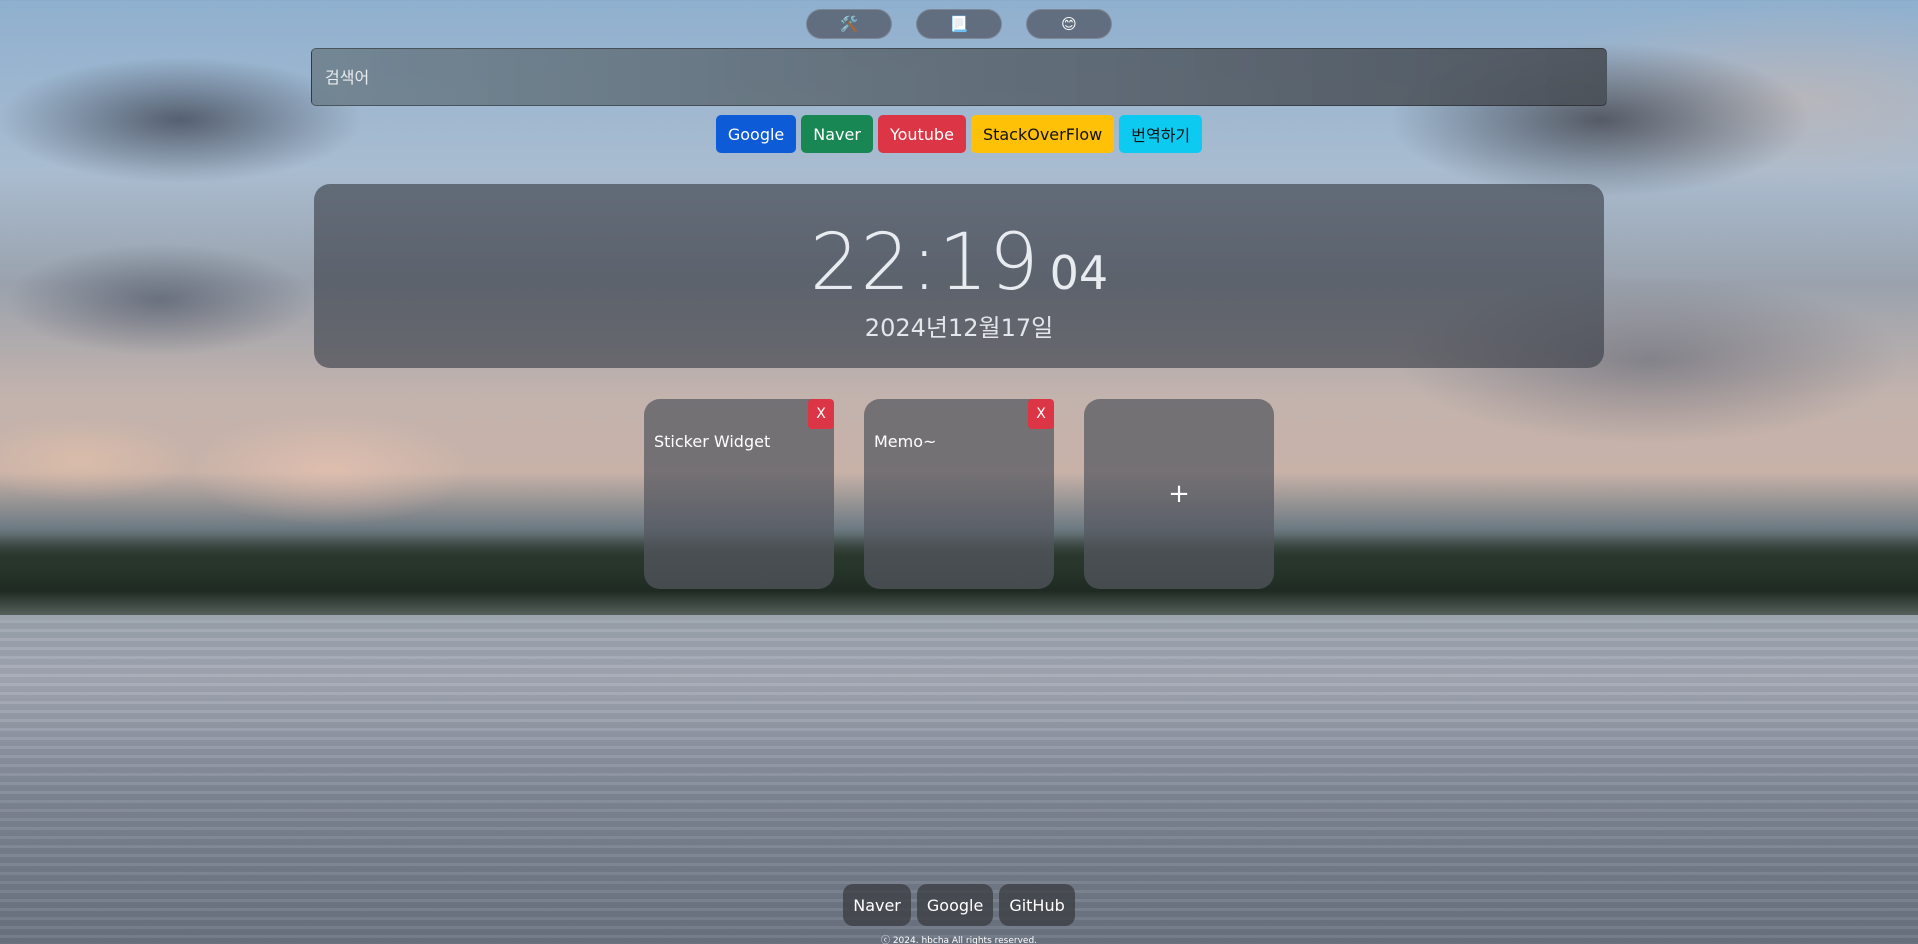  Describe the element at coordinates (959, 494) in the screenshot. I see `memo-widget: Memo~ X` at that location.